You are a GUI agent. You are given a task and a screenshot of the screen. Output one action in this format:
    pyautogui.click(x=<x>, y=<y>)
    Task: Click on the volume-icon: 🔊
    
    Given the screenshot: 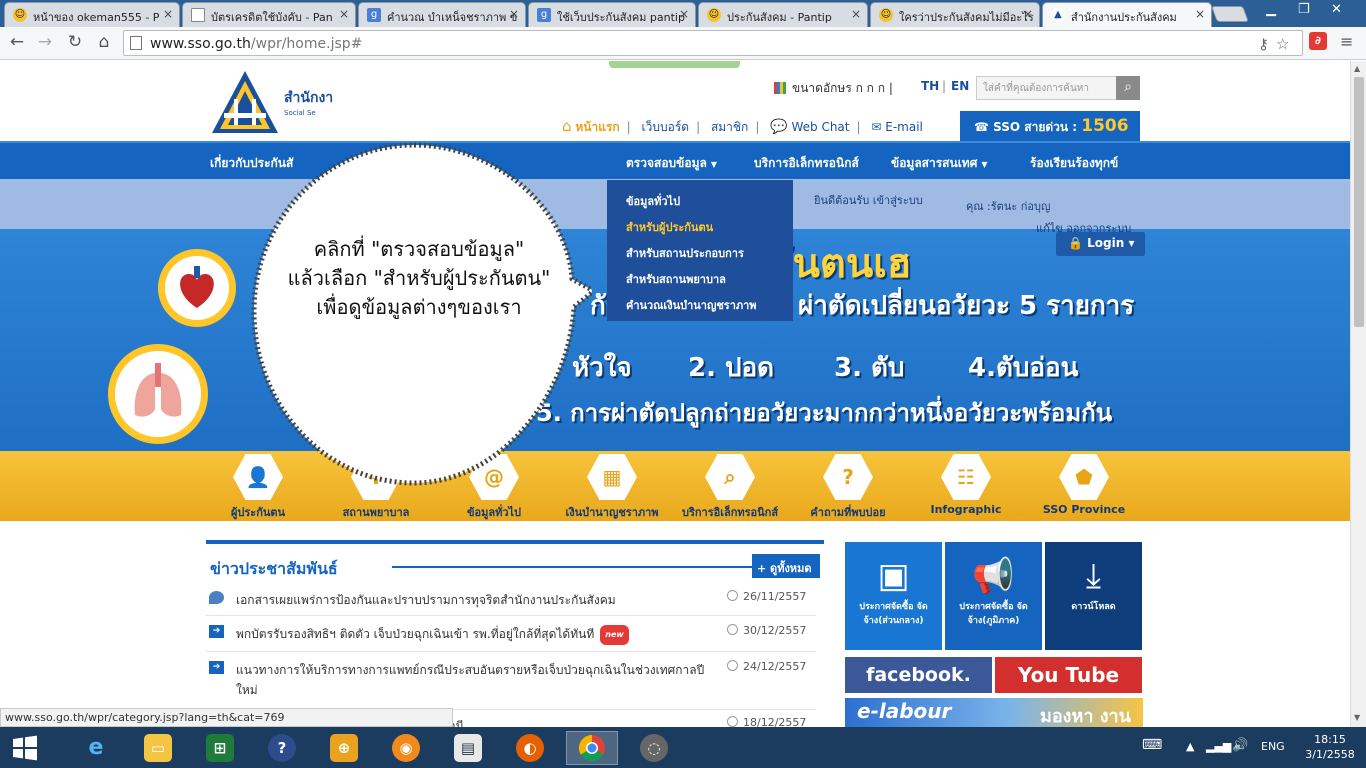 What is the action you would take?
    pyautogui.click(x=1240, y=745)
    